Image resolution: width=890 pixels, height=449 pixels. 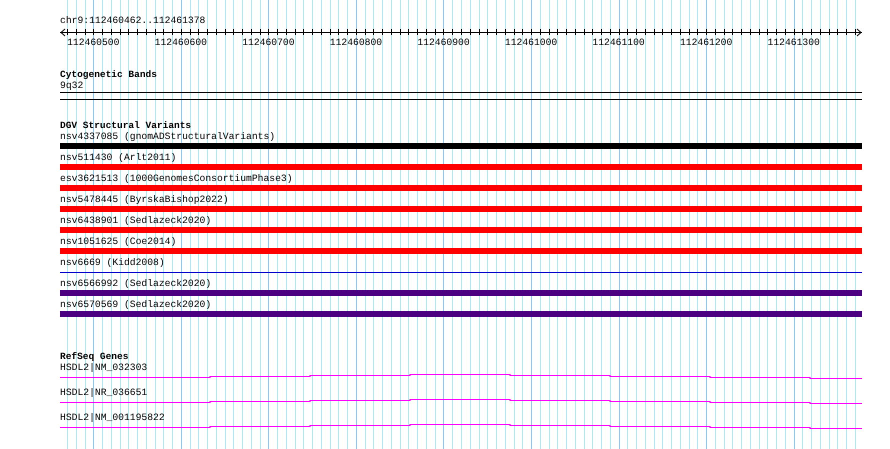 I want to click on feature-label: esv3621513 (1000GenomesConsortiumPhase3), so click(x=176, y=178).